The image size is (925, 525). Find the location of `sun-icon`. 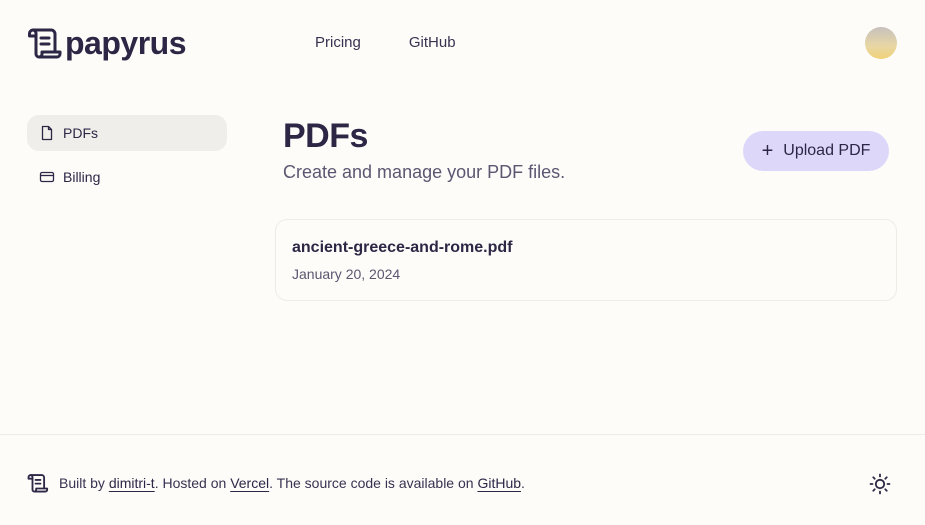

sun-icon is located at coordinates (880, 484).